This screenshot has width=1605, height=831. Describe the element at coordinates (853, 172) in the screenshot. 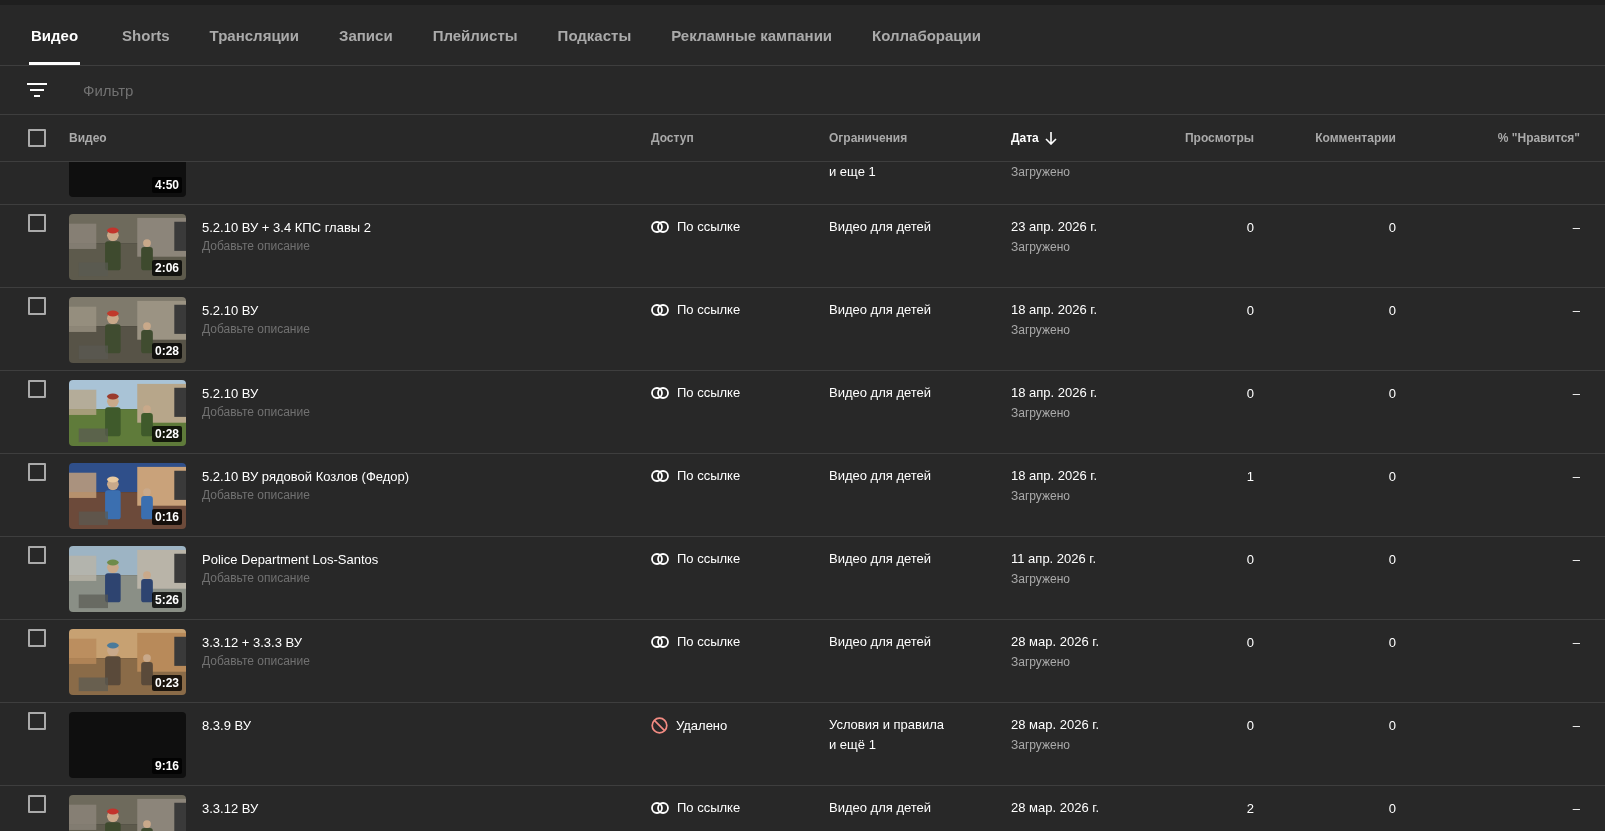

I see `restriction-text: и еще 1` at that location.